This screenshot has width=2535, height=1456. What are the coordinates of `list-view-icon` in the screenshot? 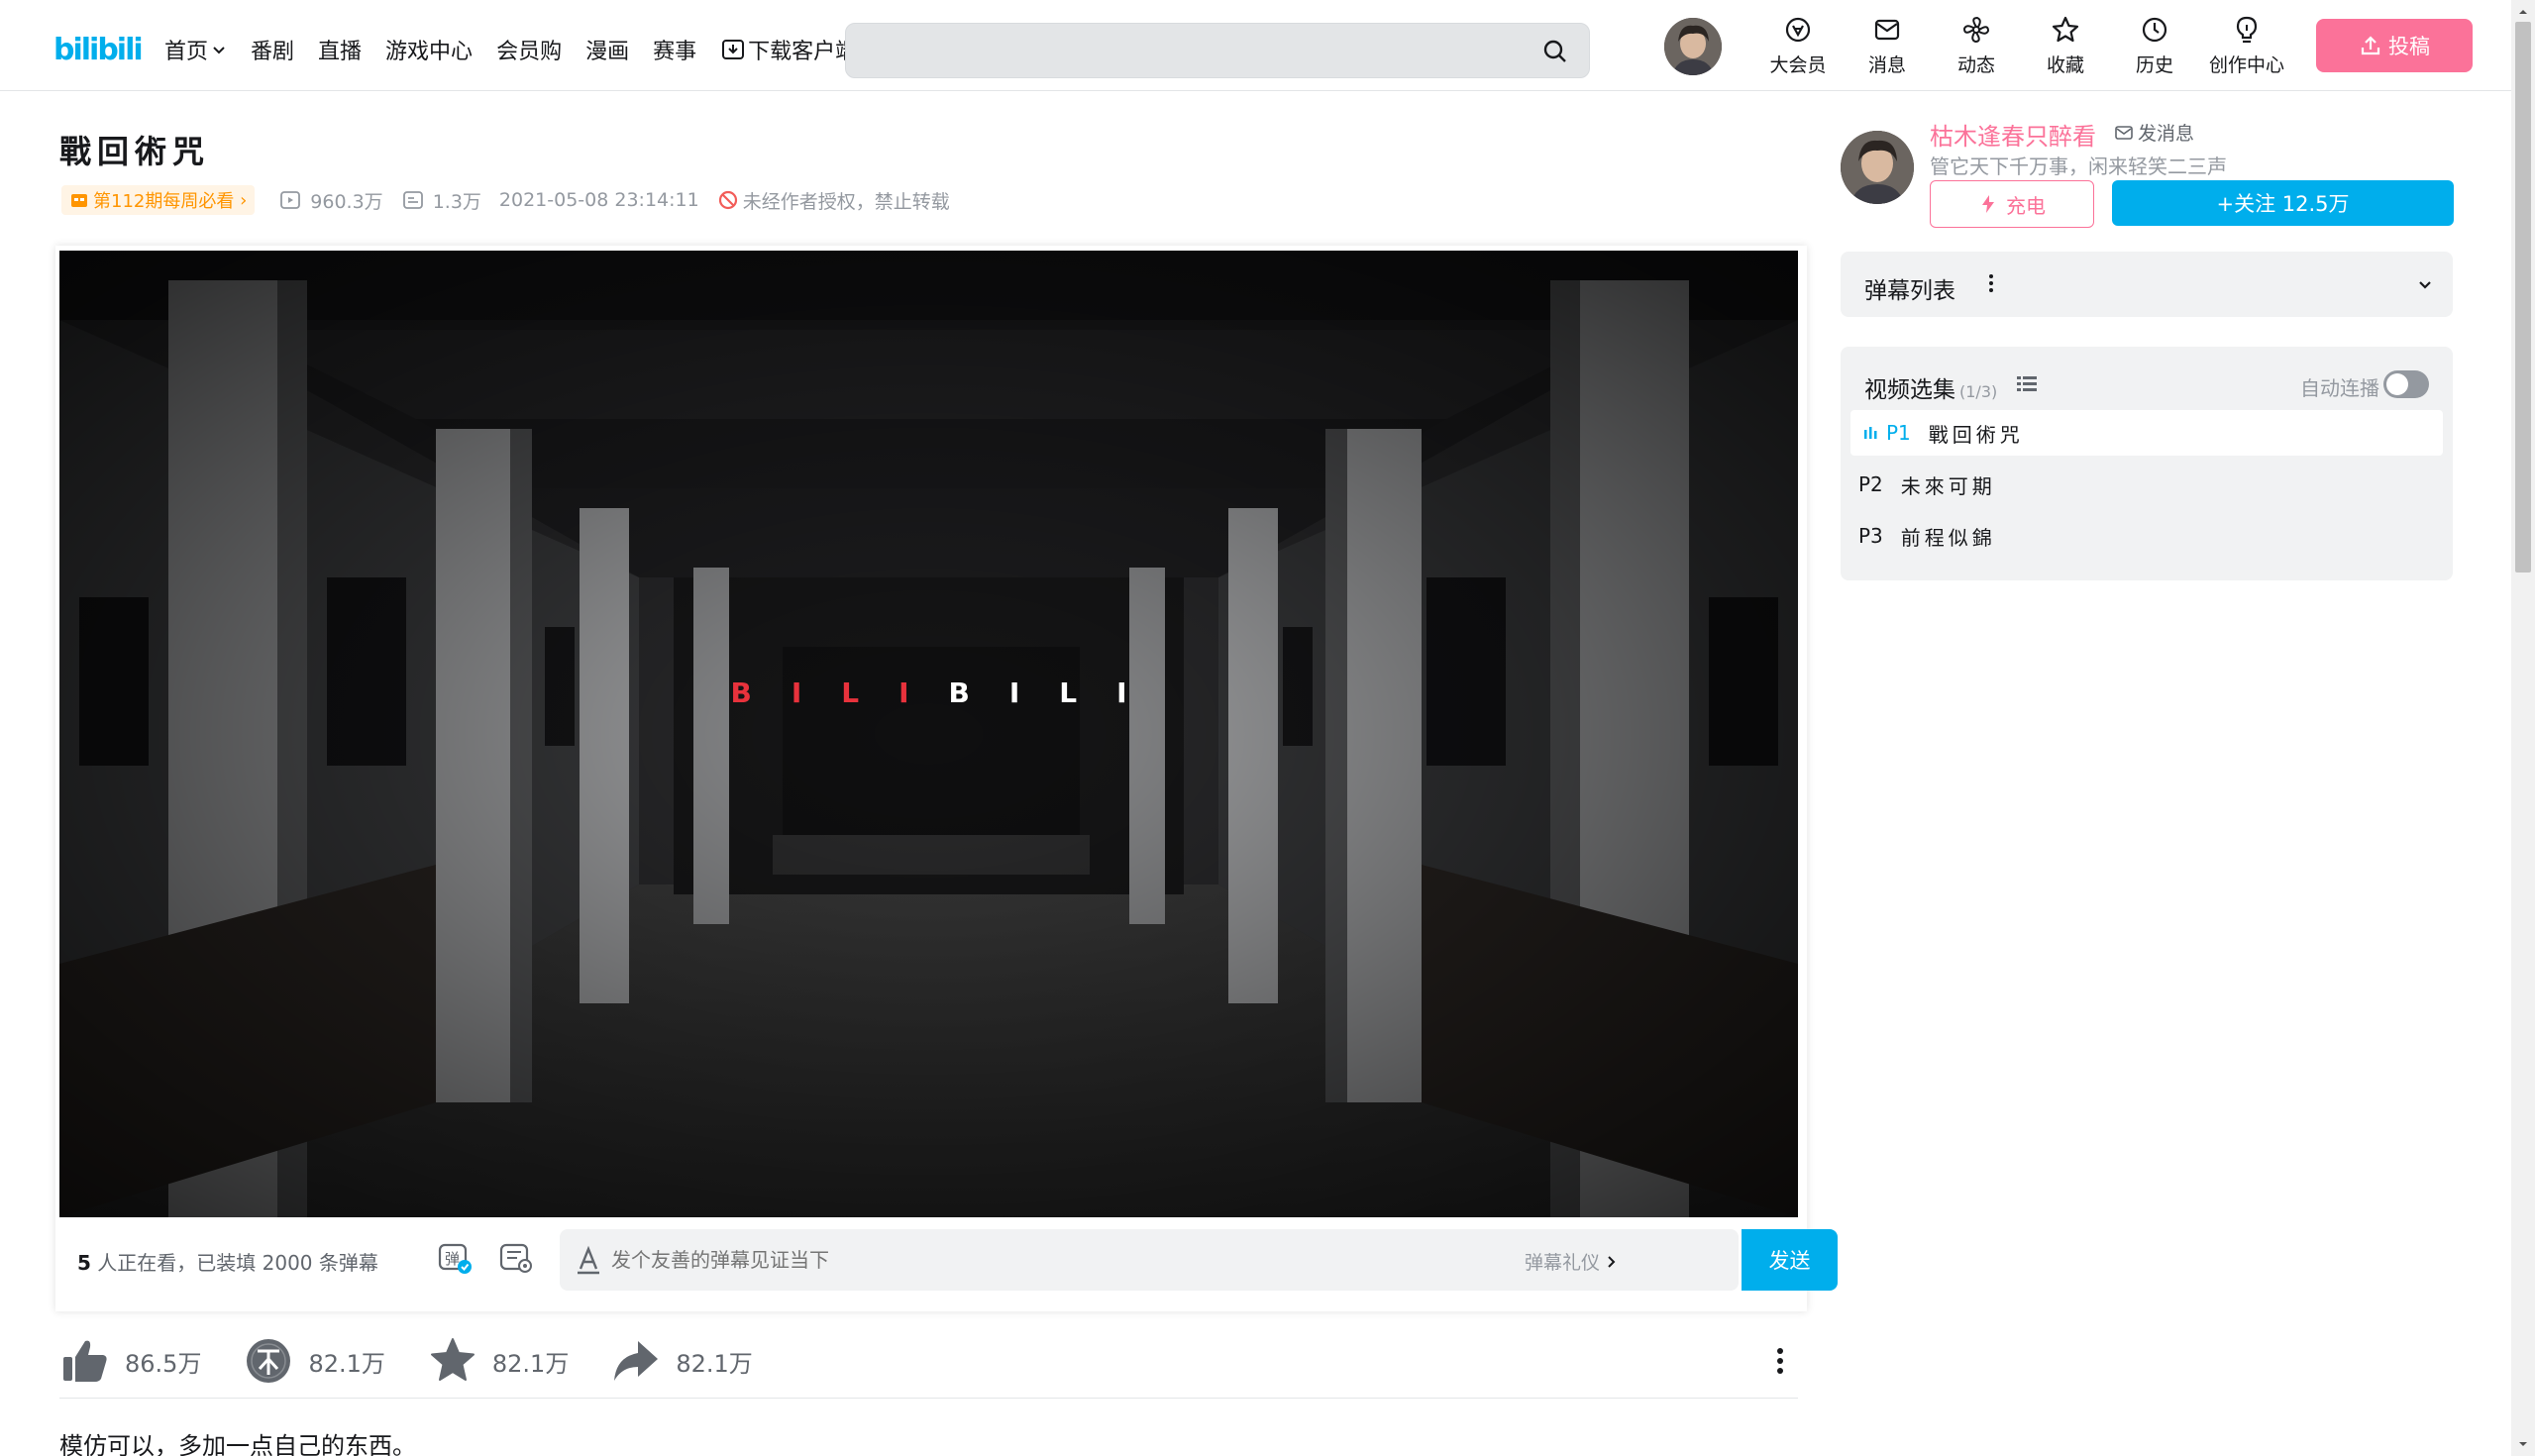 It's located at (2027, 384).